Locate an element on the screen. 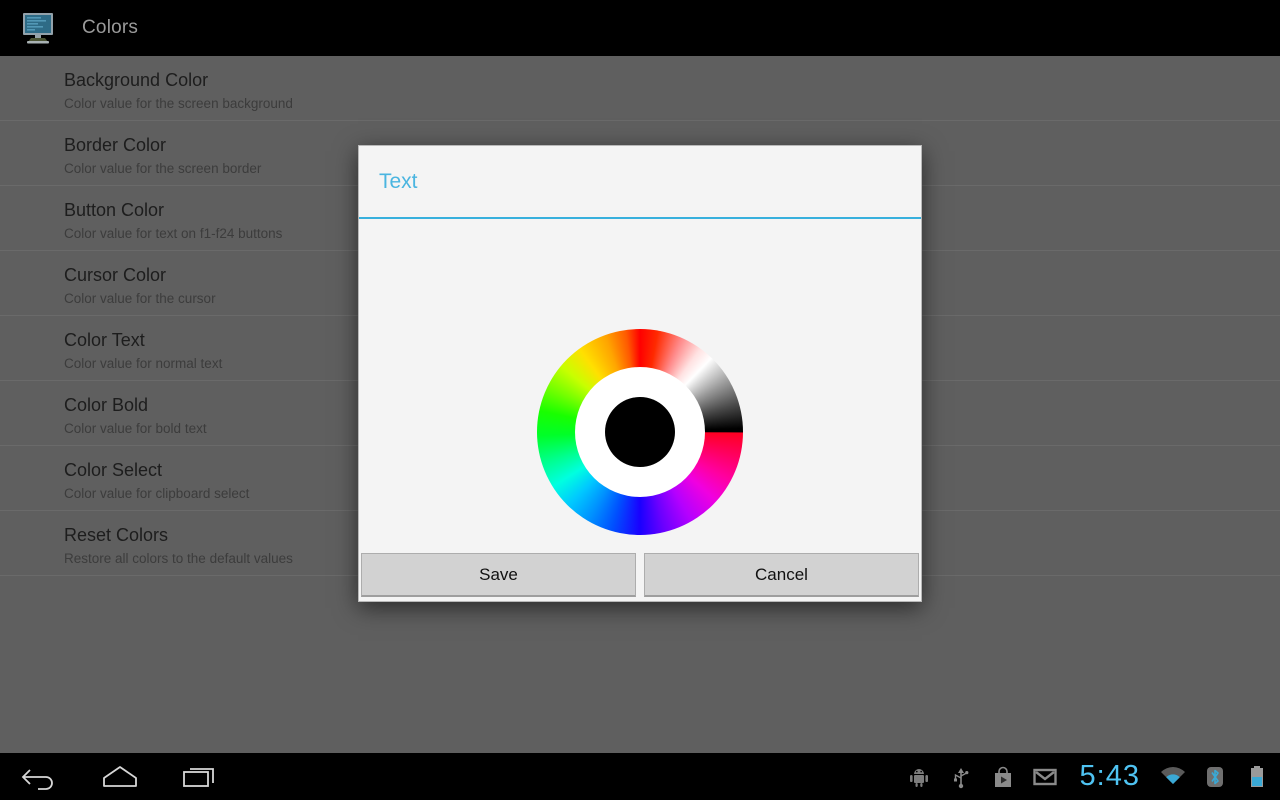 The width and height of the screenshot is (1280, 800). wifi-icon is located at coordinates (1173, 777).